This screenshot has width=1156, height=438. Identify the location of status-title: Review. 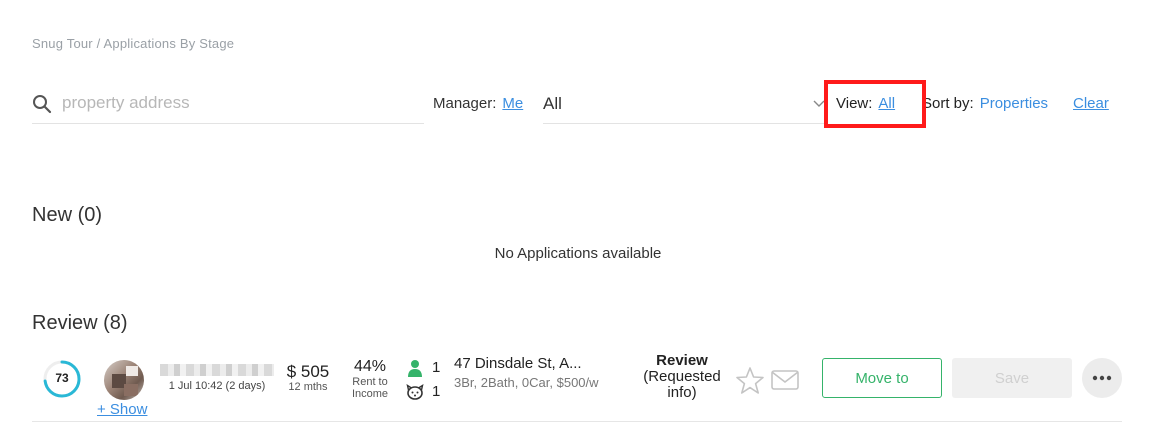
(682, 360).